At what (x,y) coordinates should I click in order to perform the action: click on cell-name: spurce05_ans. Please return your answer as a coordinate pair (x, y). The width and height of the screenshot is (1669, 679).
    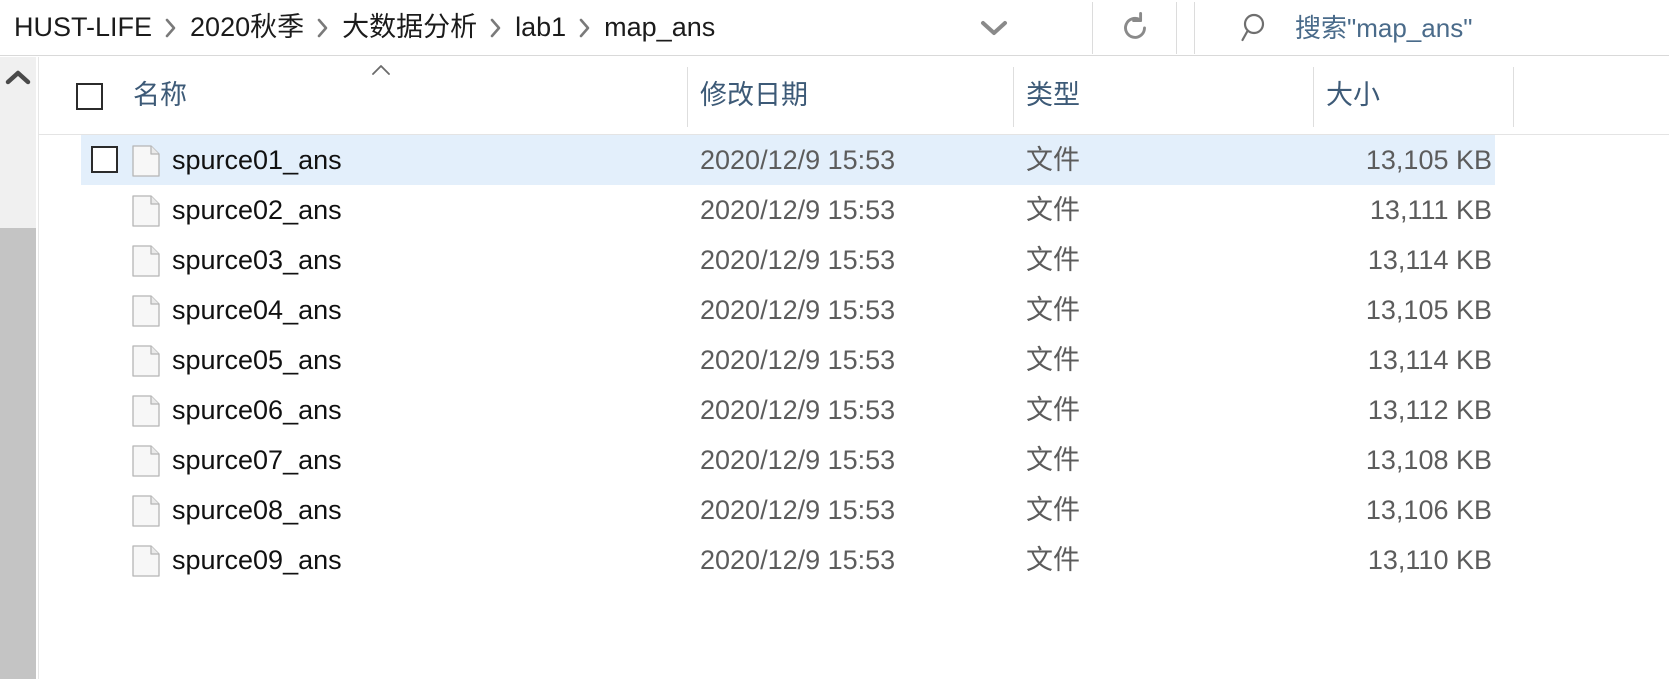
    Looking at the image, I should click on (257, 359).